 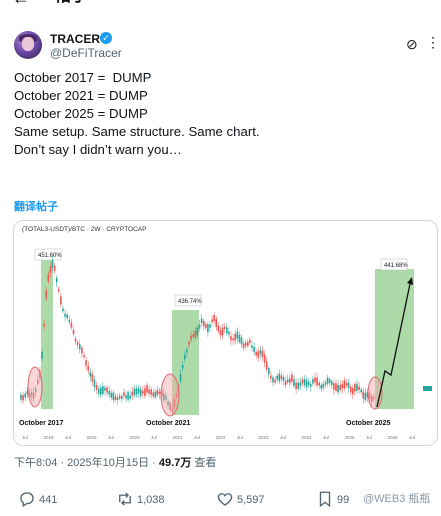 I want to click on reply-icon, so click(x=27, y=499).